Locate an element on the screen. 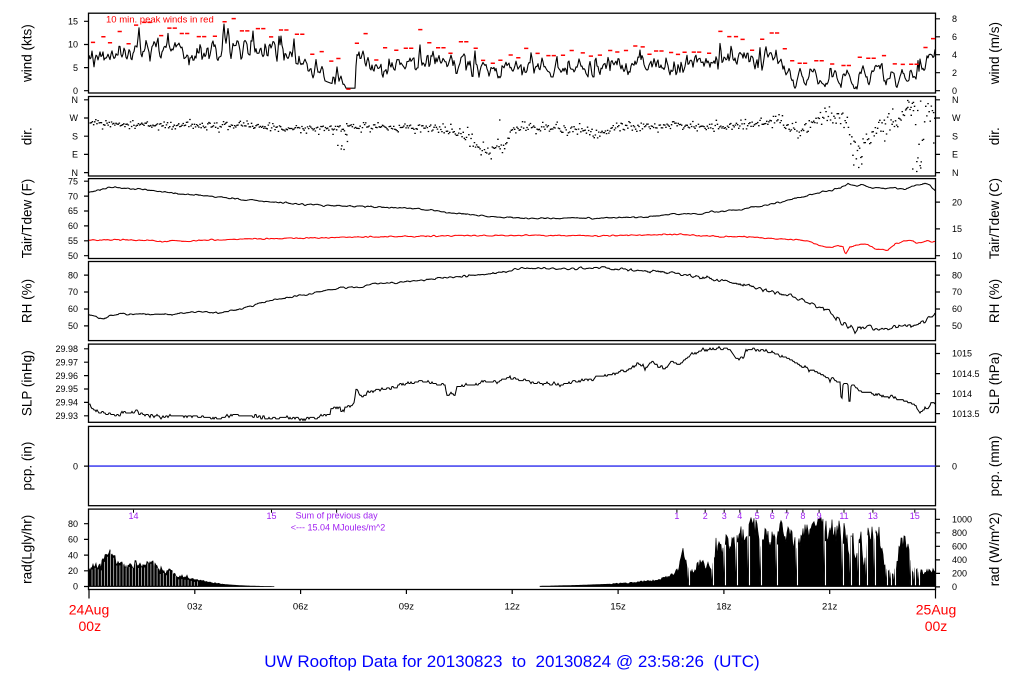  svg-text: 15z is located at coordinates (618, 607).